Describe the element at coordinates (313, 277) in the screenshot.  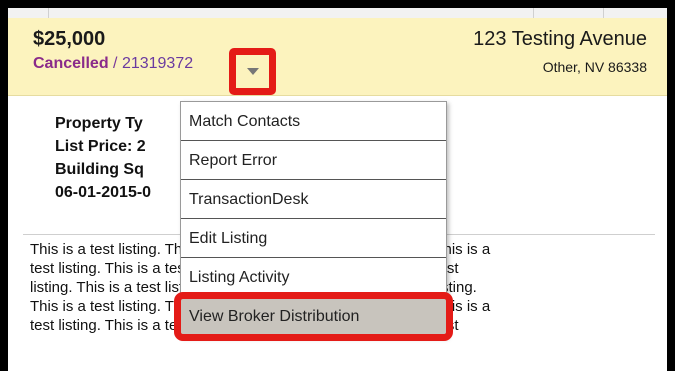
I see `menu-item-listing-activity: Listing Activity` at that location.